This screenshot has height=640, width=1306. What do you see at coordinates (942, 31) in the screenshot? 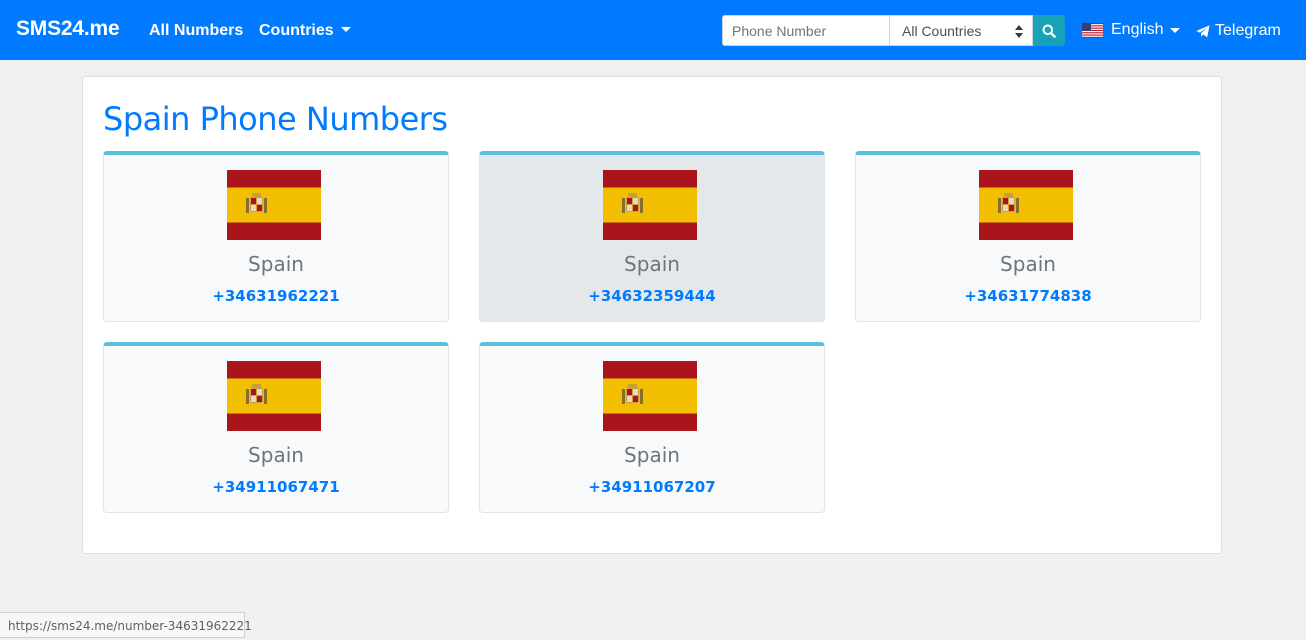
I see `country-select-value: All Countries` at bounding box center [942, 31].